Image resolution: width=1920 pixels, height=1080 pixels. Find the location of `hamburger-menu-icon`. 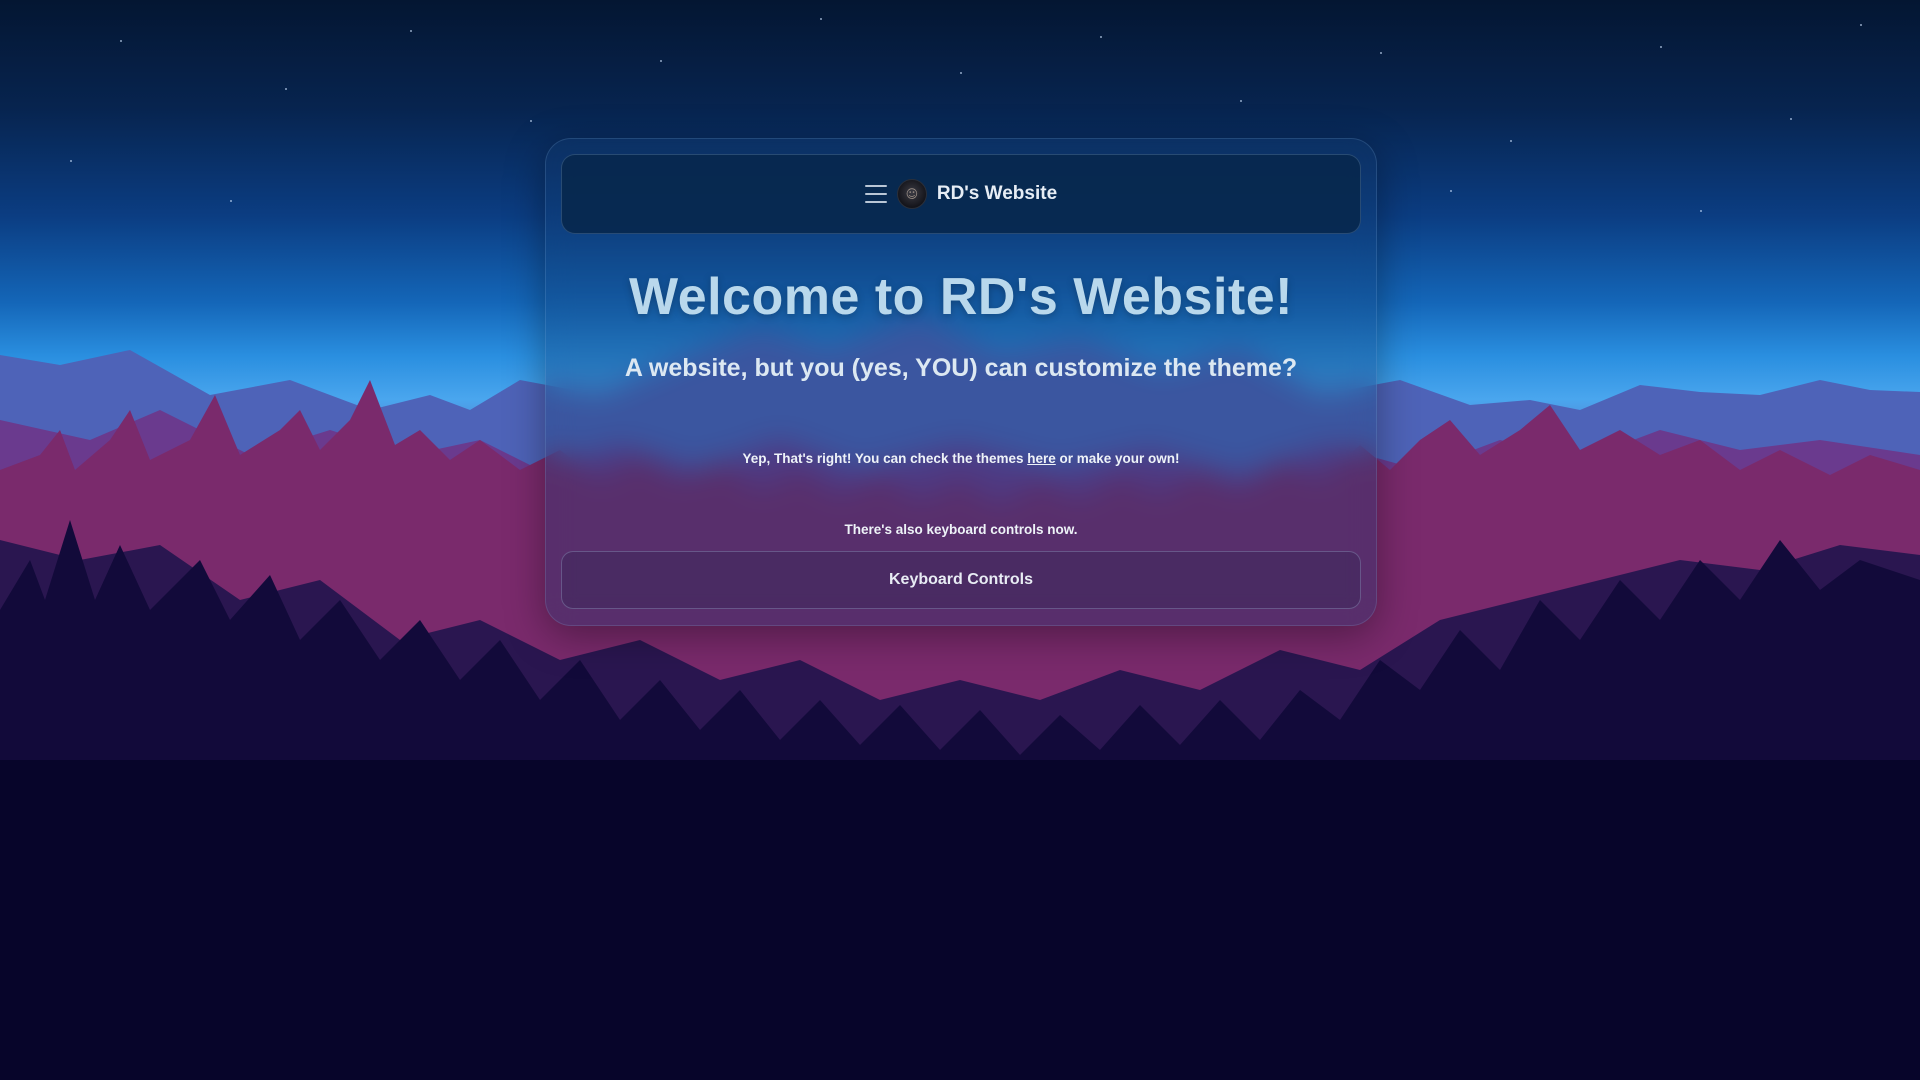

hamburger-menu-icon is located at coordinates (875, 194).